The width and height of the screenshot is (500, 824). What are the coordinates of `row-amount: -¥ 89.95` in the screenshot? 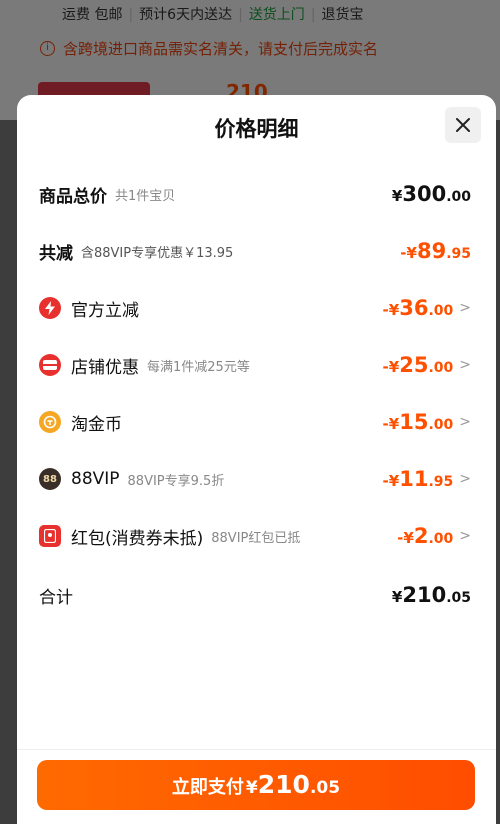 It's located at (435, 251).